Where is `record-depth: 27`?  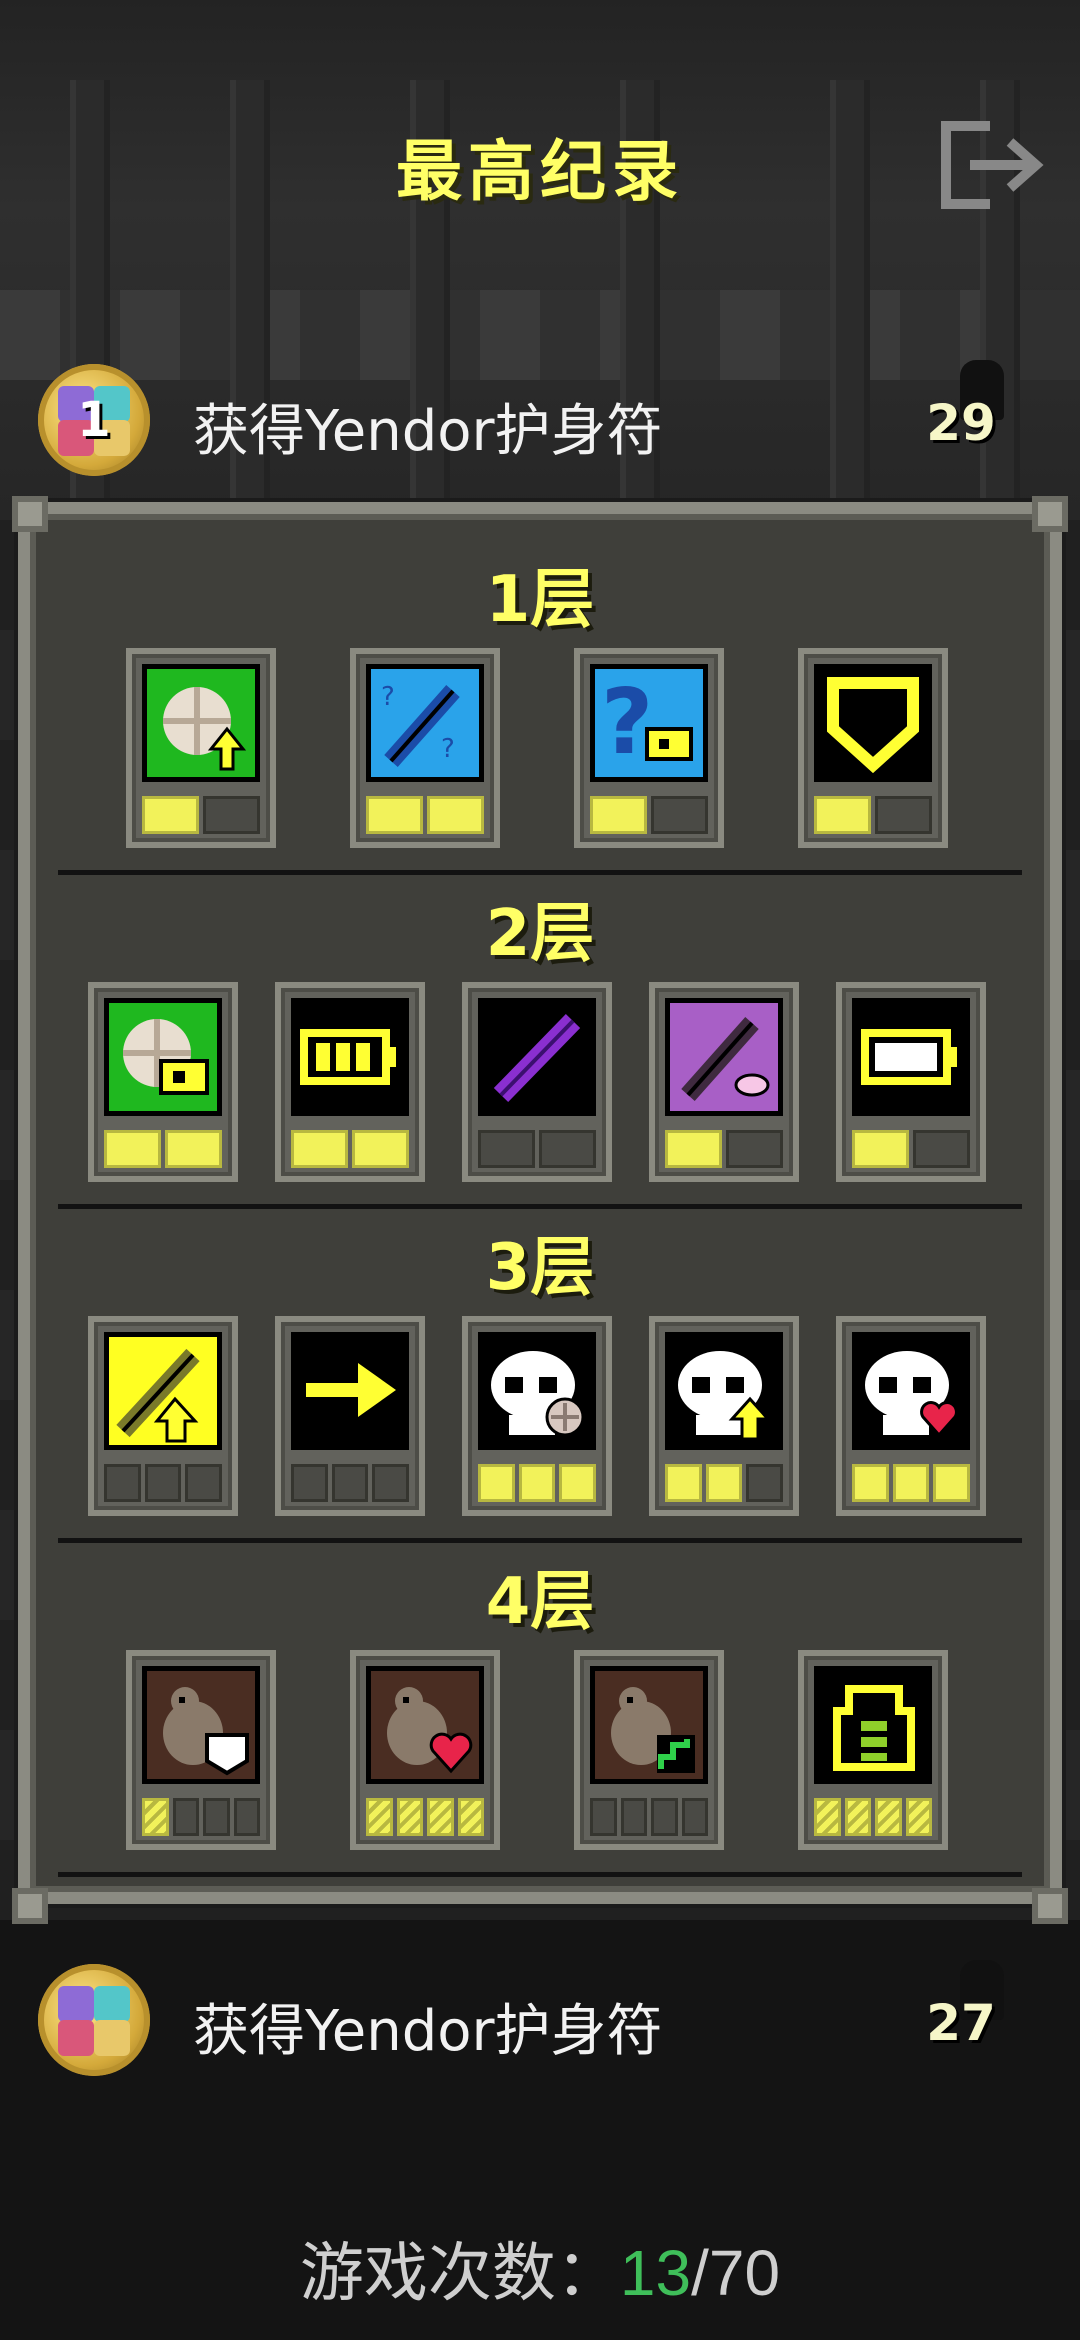 record-depth: 27 is located at coordinates (961, 2023).